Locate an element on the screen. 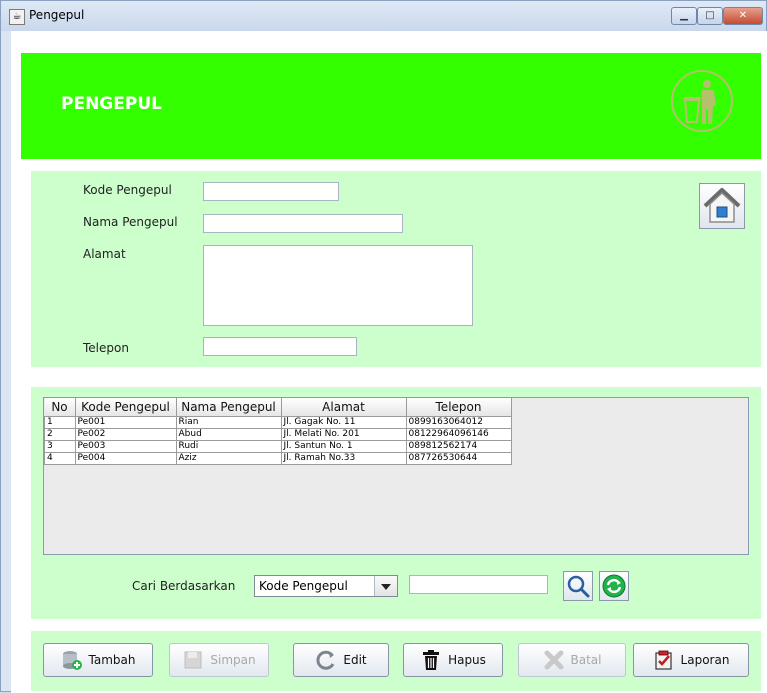 The image size is (767, 693). cell-kode: Pe004 is located at coordinates (125, 458).